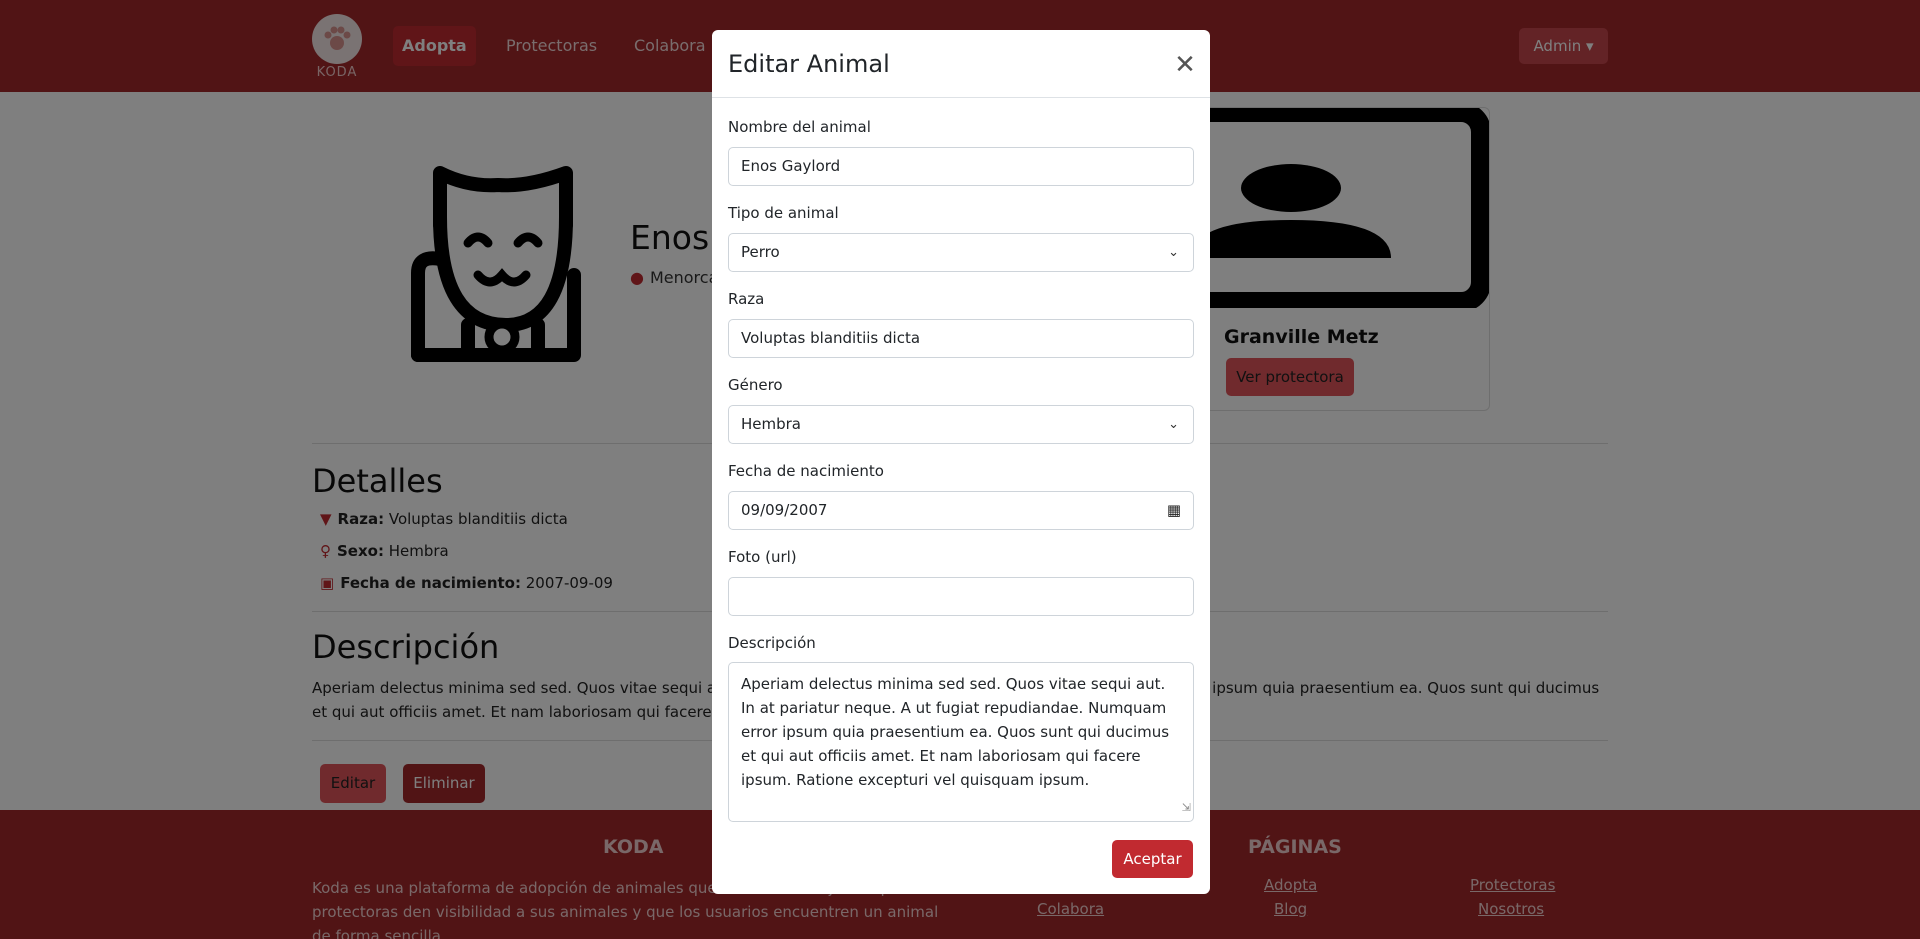  Describe the element at coordinates (783, 213) in the screenshot. I see `tipo-label: Tipo de animal` at that location.